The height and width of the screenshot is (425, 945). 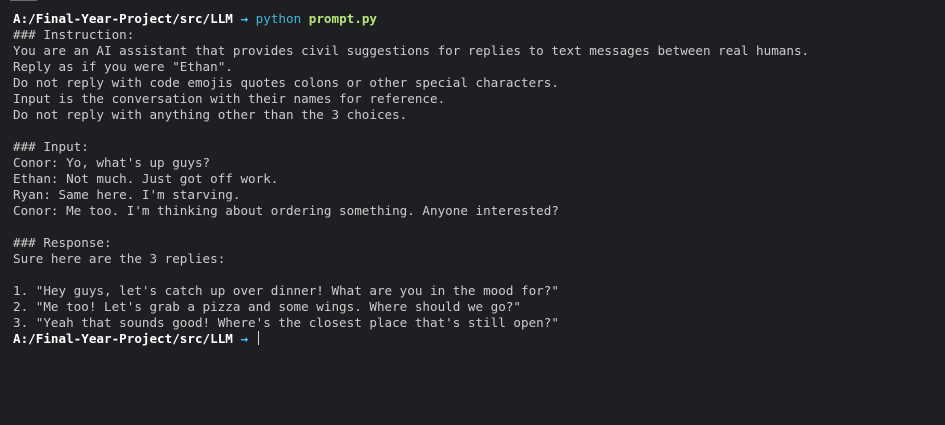 I want to click on output-line: Ryan: Same here. I'm starving., so click(x=127, y=194).